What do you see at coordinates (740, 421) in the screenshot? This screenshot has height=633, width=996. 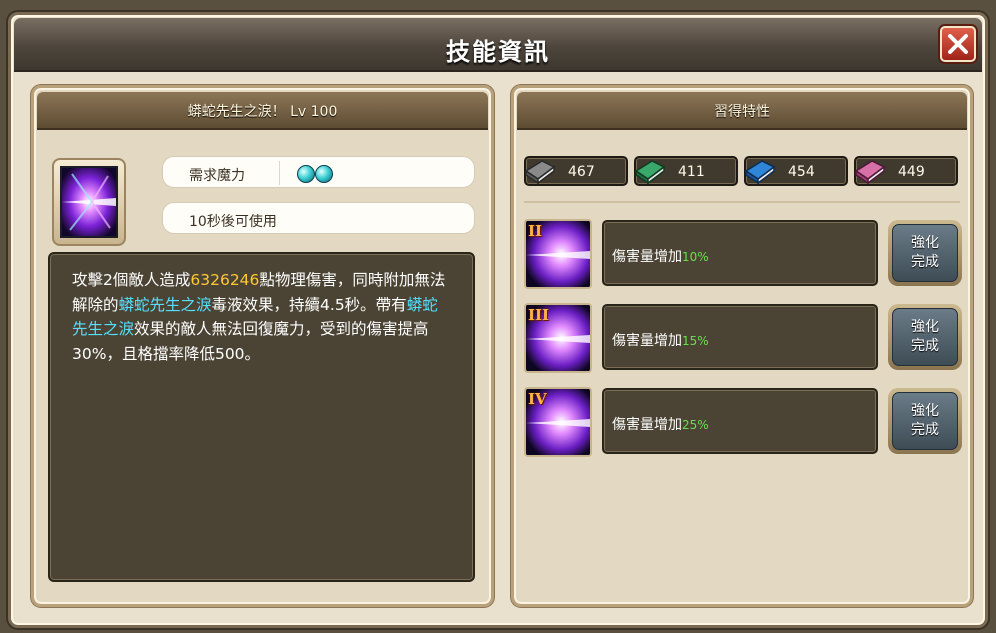 I see `trait-description: 傷害量增加25%` at bounding box center [740, 421].